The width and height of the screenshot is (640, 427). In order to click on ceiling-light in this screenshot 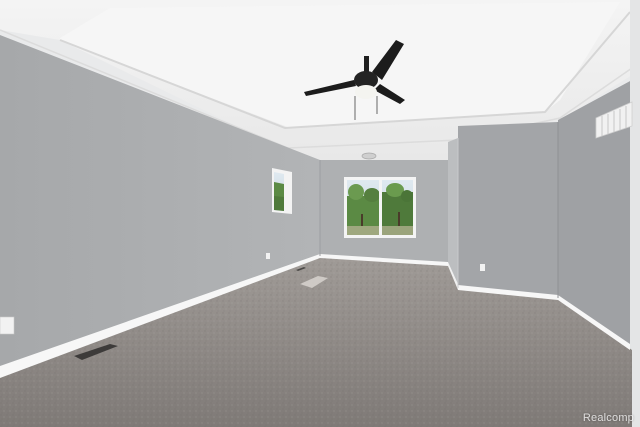, I will do `click(369, 156)`.